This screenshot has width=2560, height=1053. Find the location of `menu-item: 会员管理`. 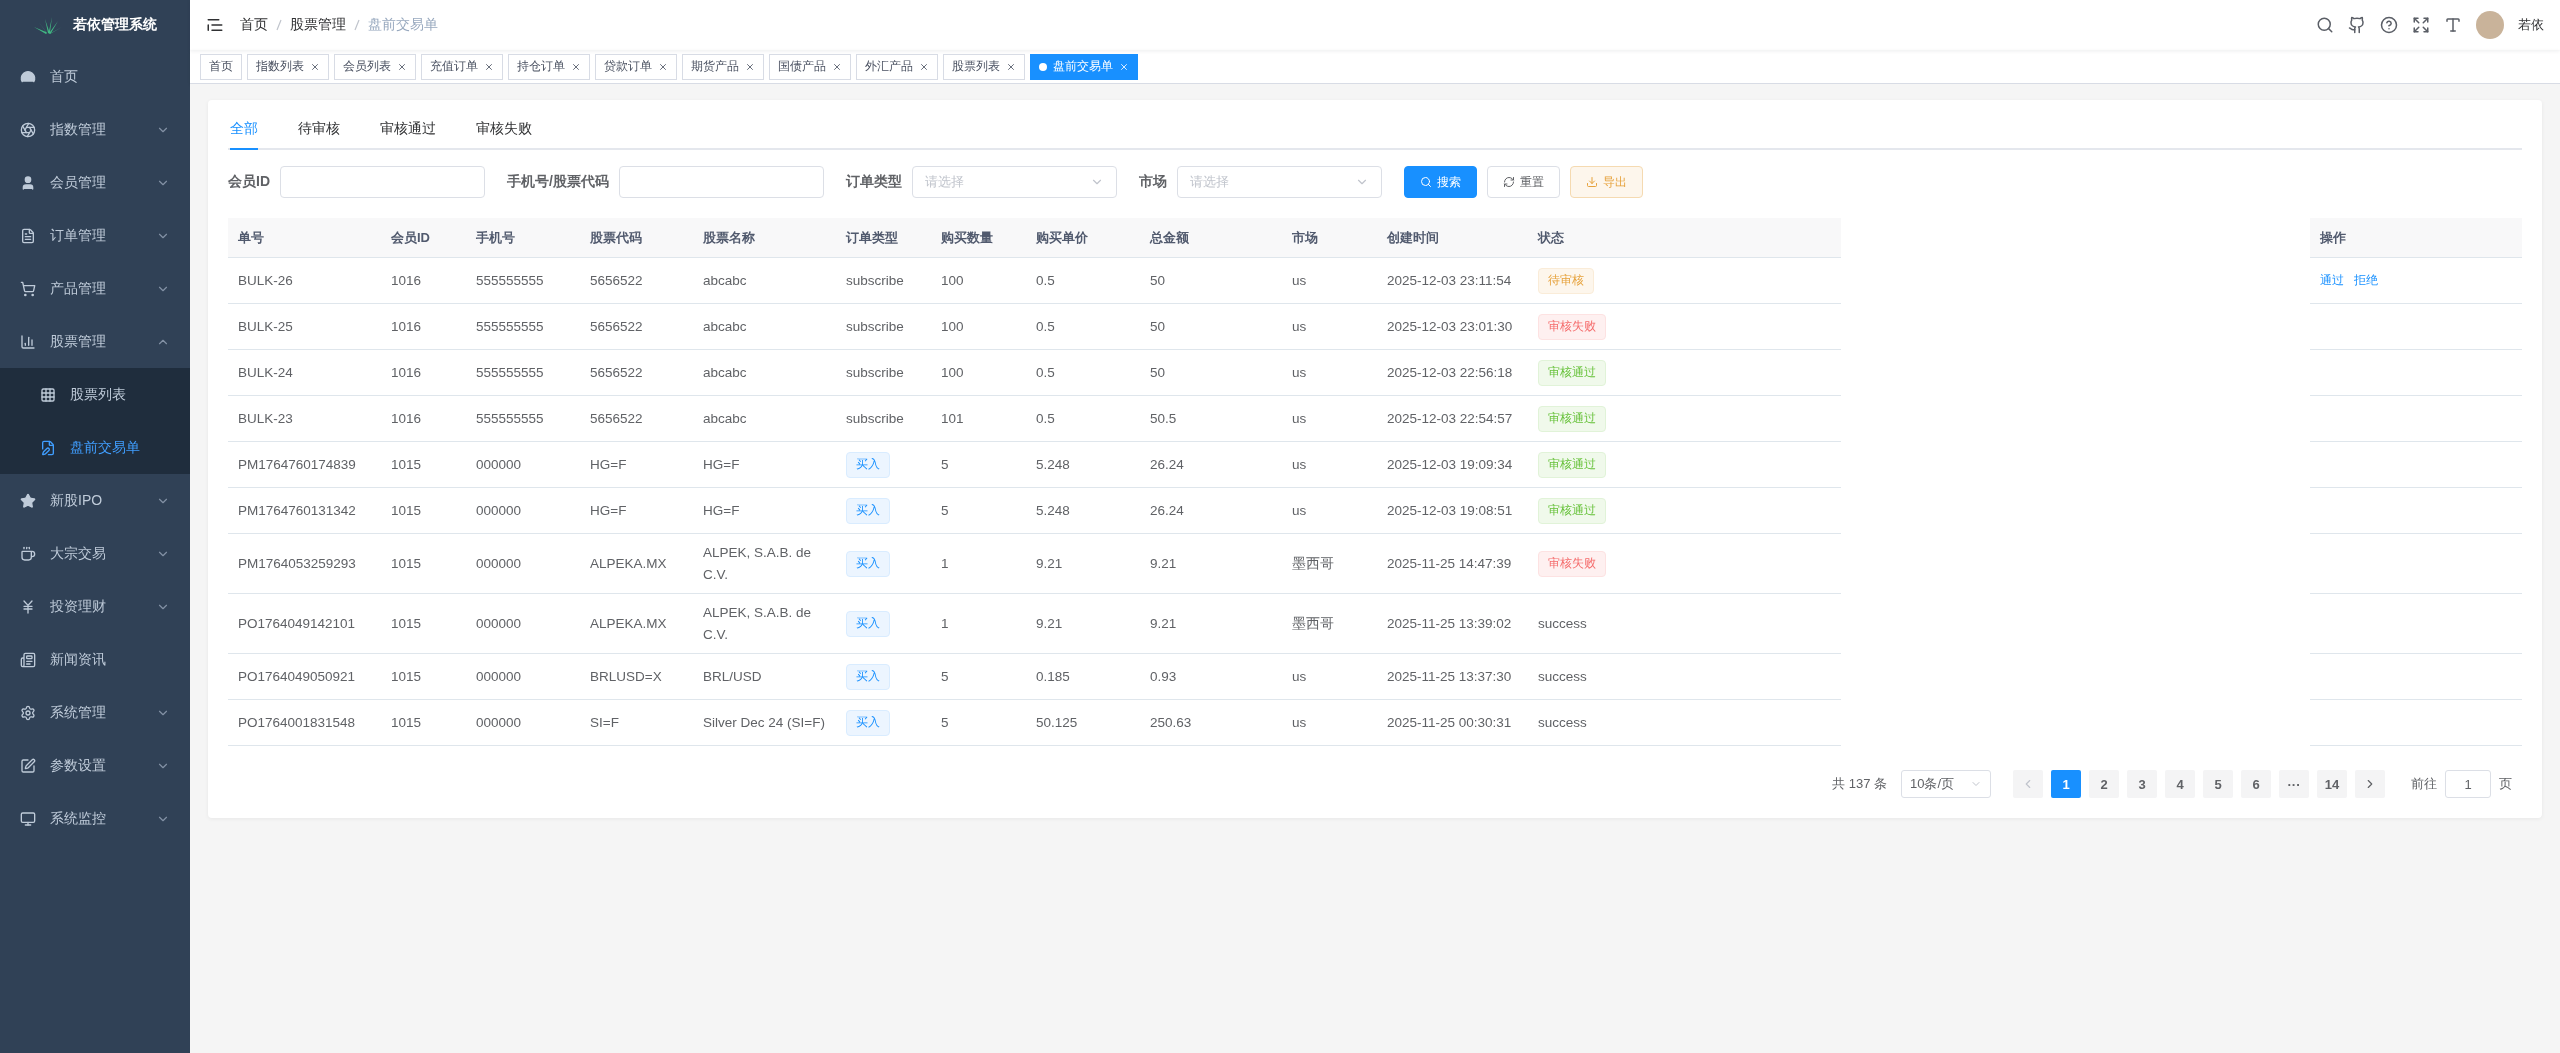

menu-item: 会员管理 is located at coordinates (95, 182).